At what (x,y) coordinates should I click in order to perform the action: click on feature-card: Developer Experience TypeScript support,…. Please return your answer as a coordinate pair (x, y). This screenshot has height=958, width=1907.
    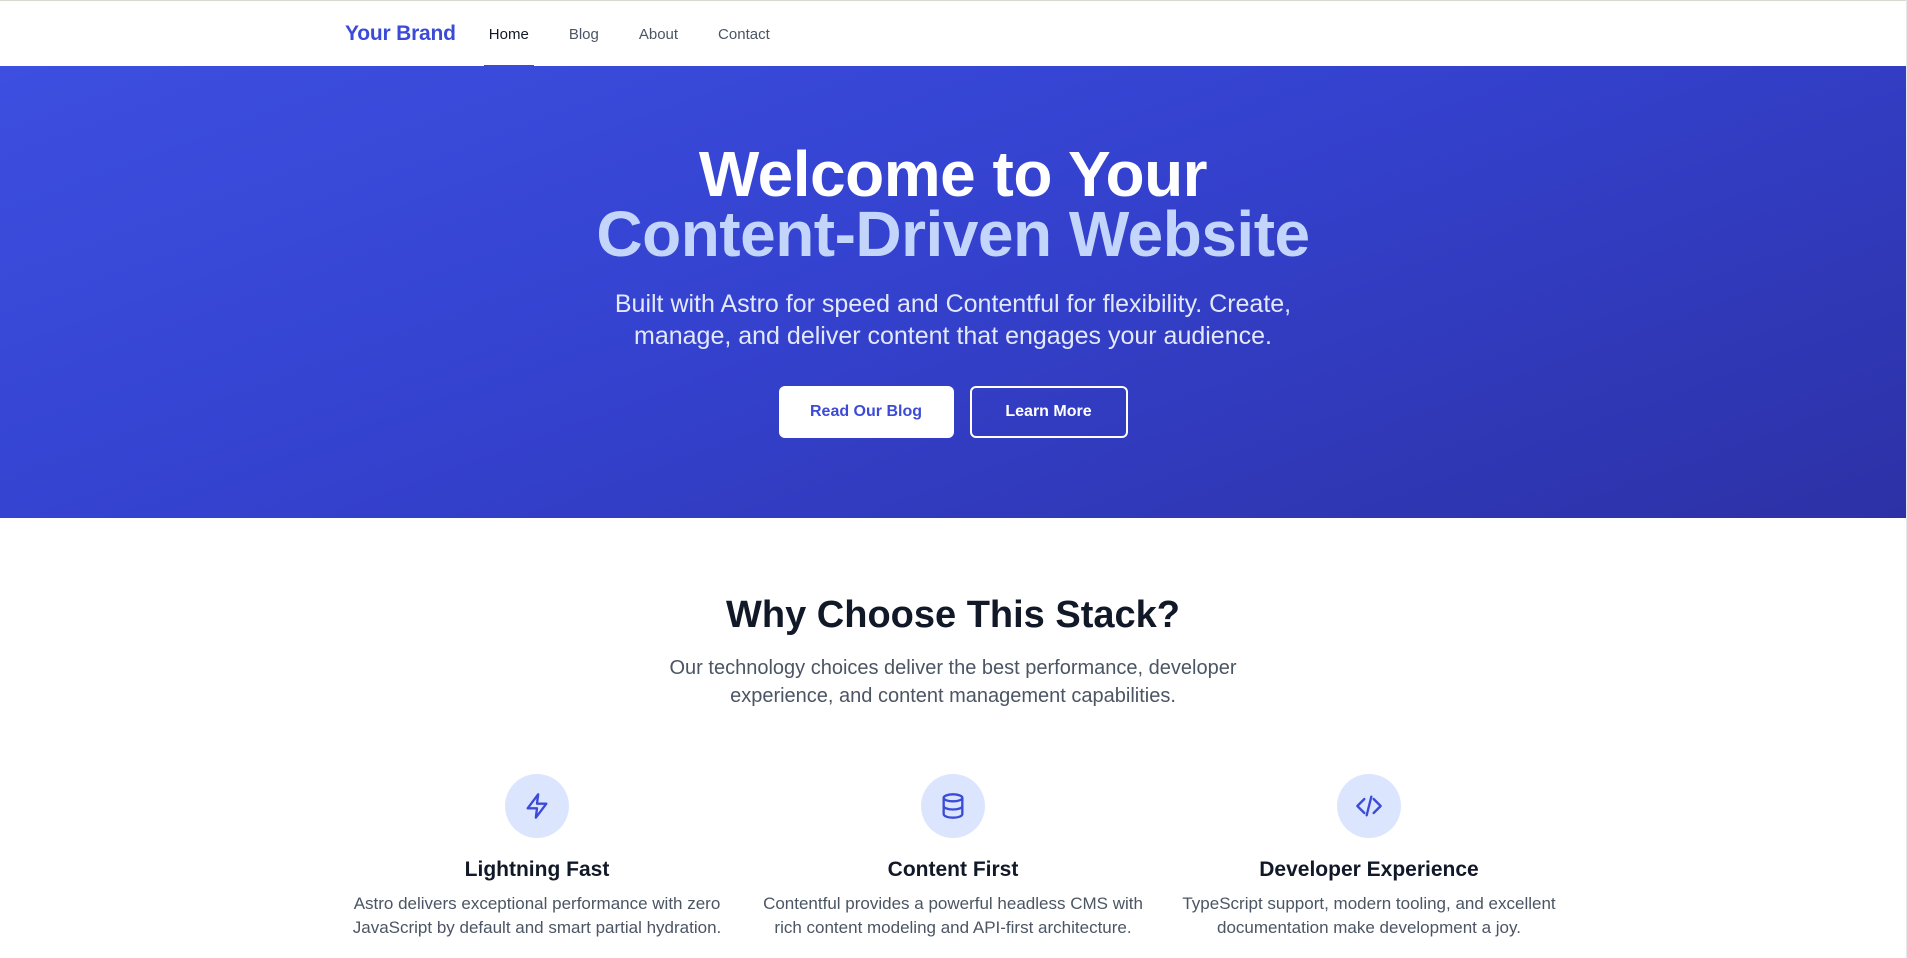
    Looking at the image, I should click on (1369, 857).